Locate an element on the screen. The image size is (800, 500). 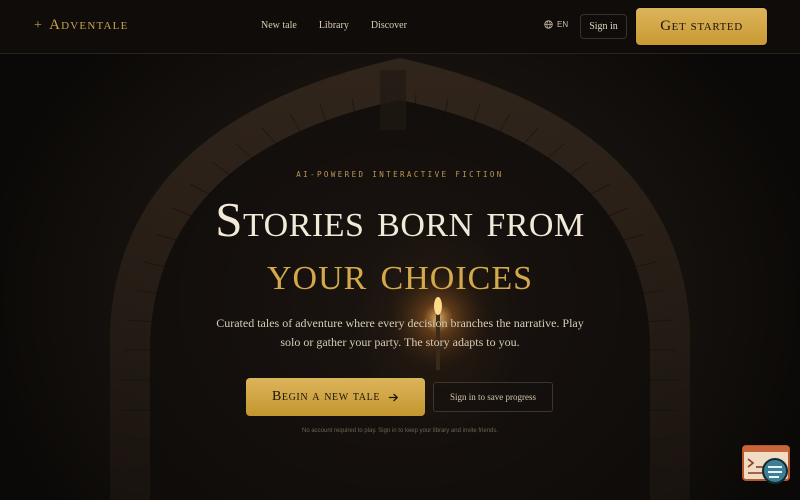
hero-eyebrow: AI-POWERED INTERACTIVE FICTION is located at coordinates (400, 174).